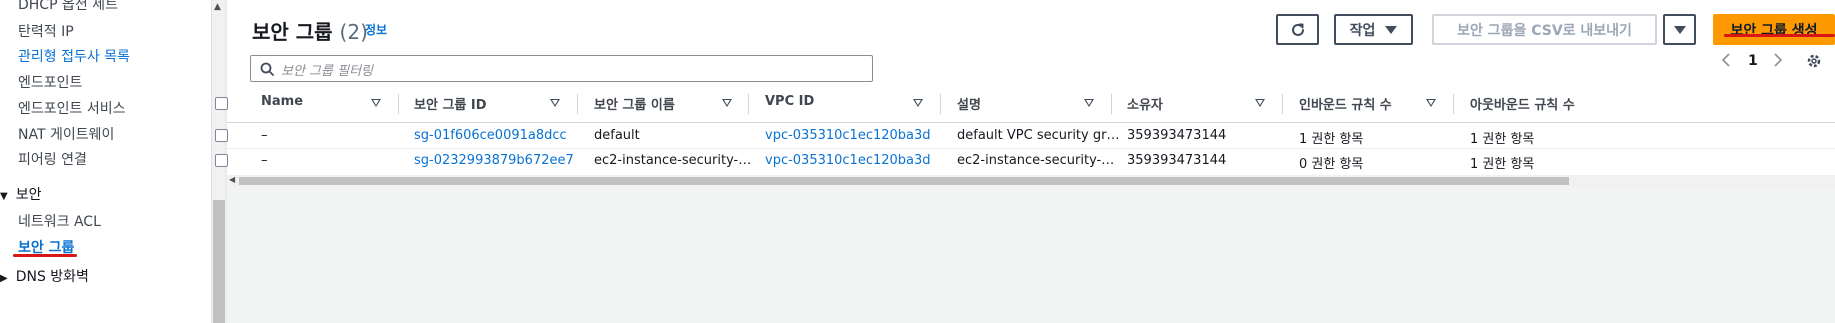 The height and width of the screenshot is (323, 1835). I want to click on sidebar-item-peering-connections: 피어링 연결, so click(52, 159).